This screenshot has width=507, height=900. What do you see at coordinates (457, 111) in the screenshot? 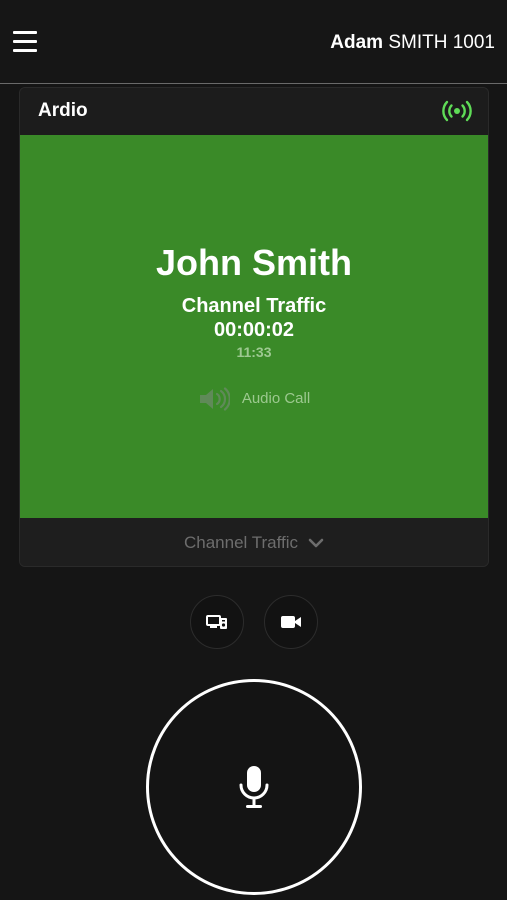
I see `broadcast-signal-icon` at bounding box center [457, 111].